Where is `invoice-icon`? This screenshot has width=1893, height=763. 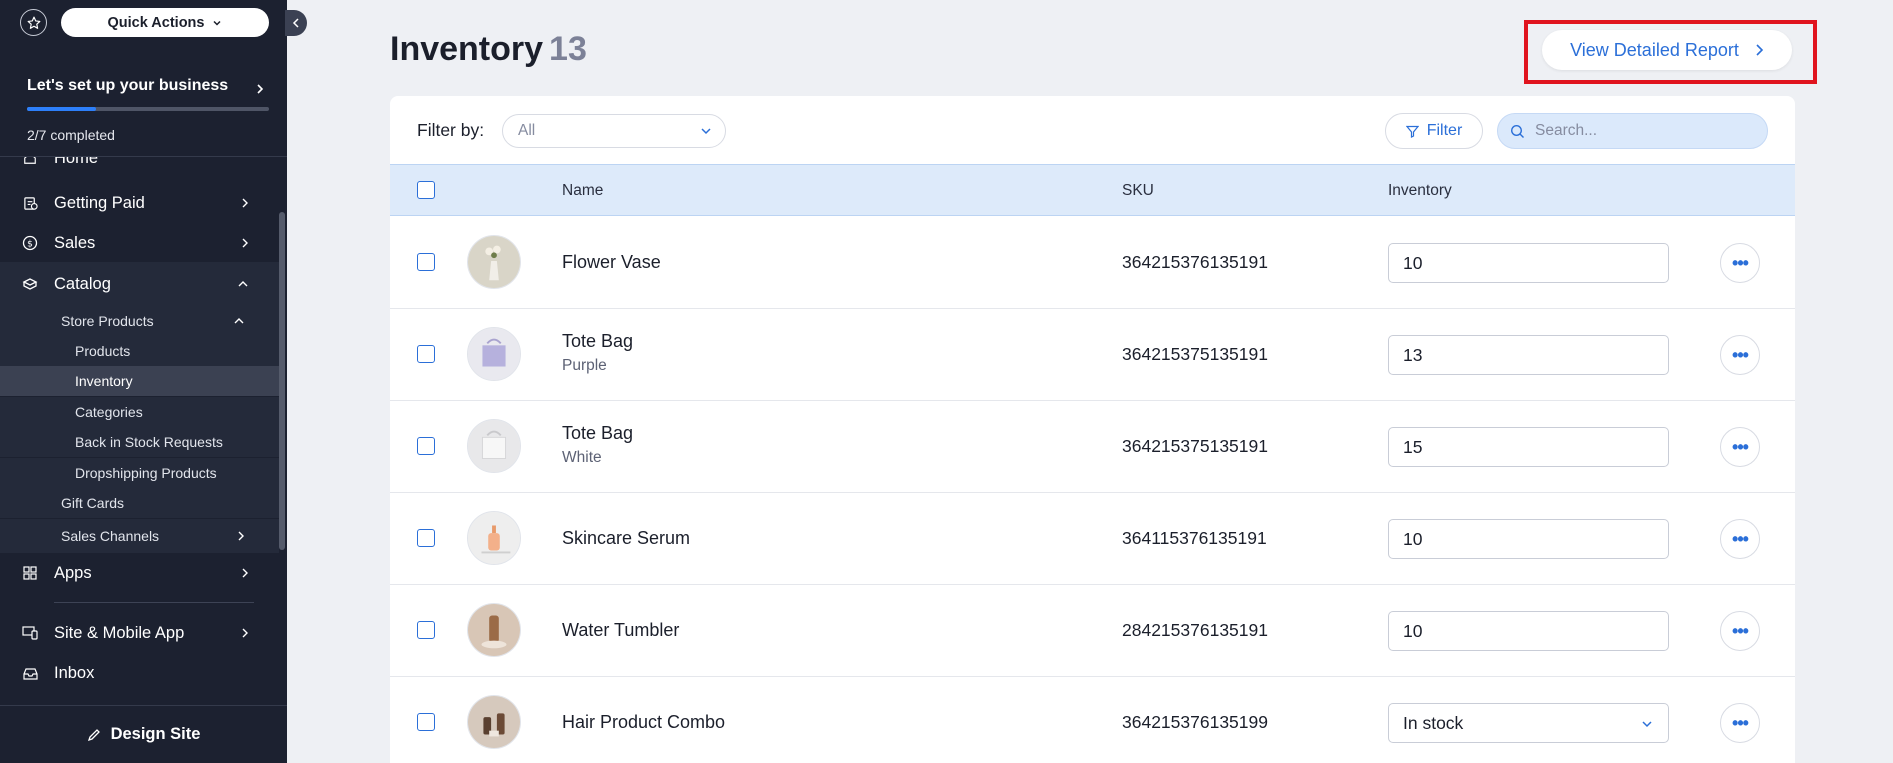 invoice-icon is located at coordinates (30, 203).